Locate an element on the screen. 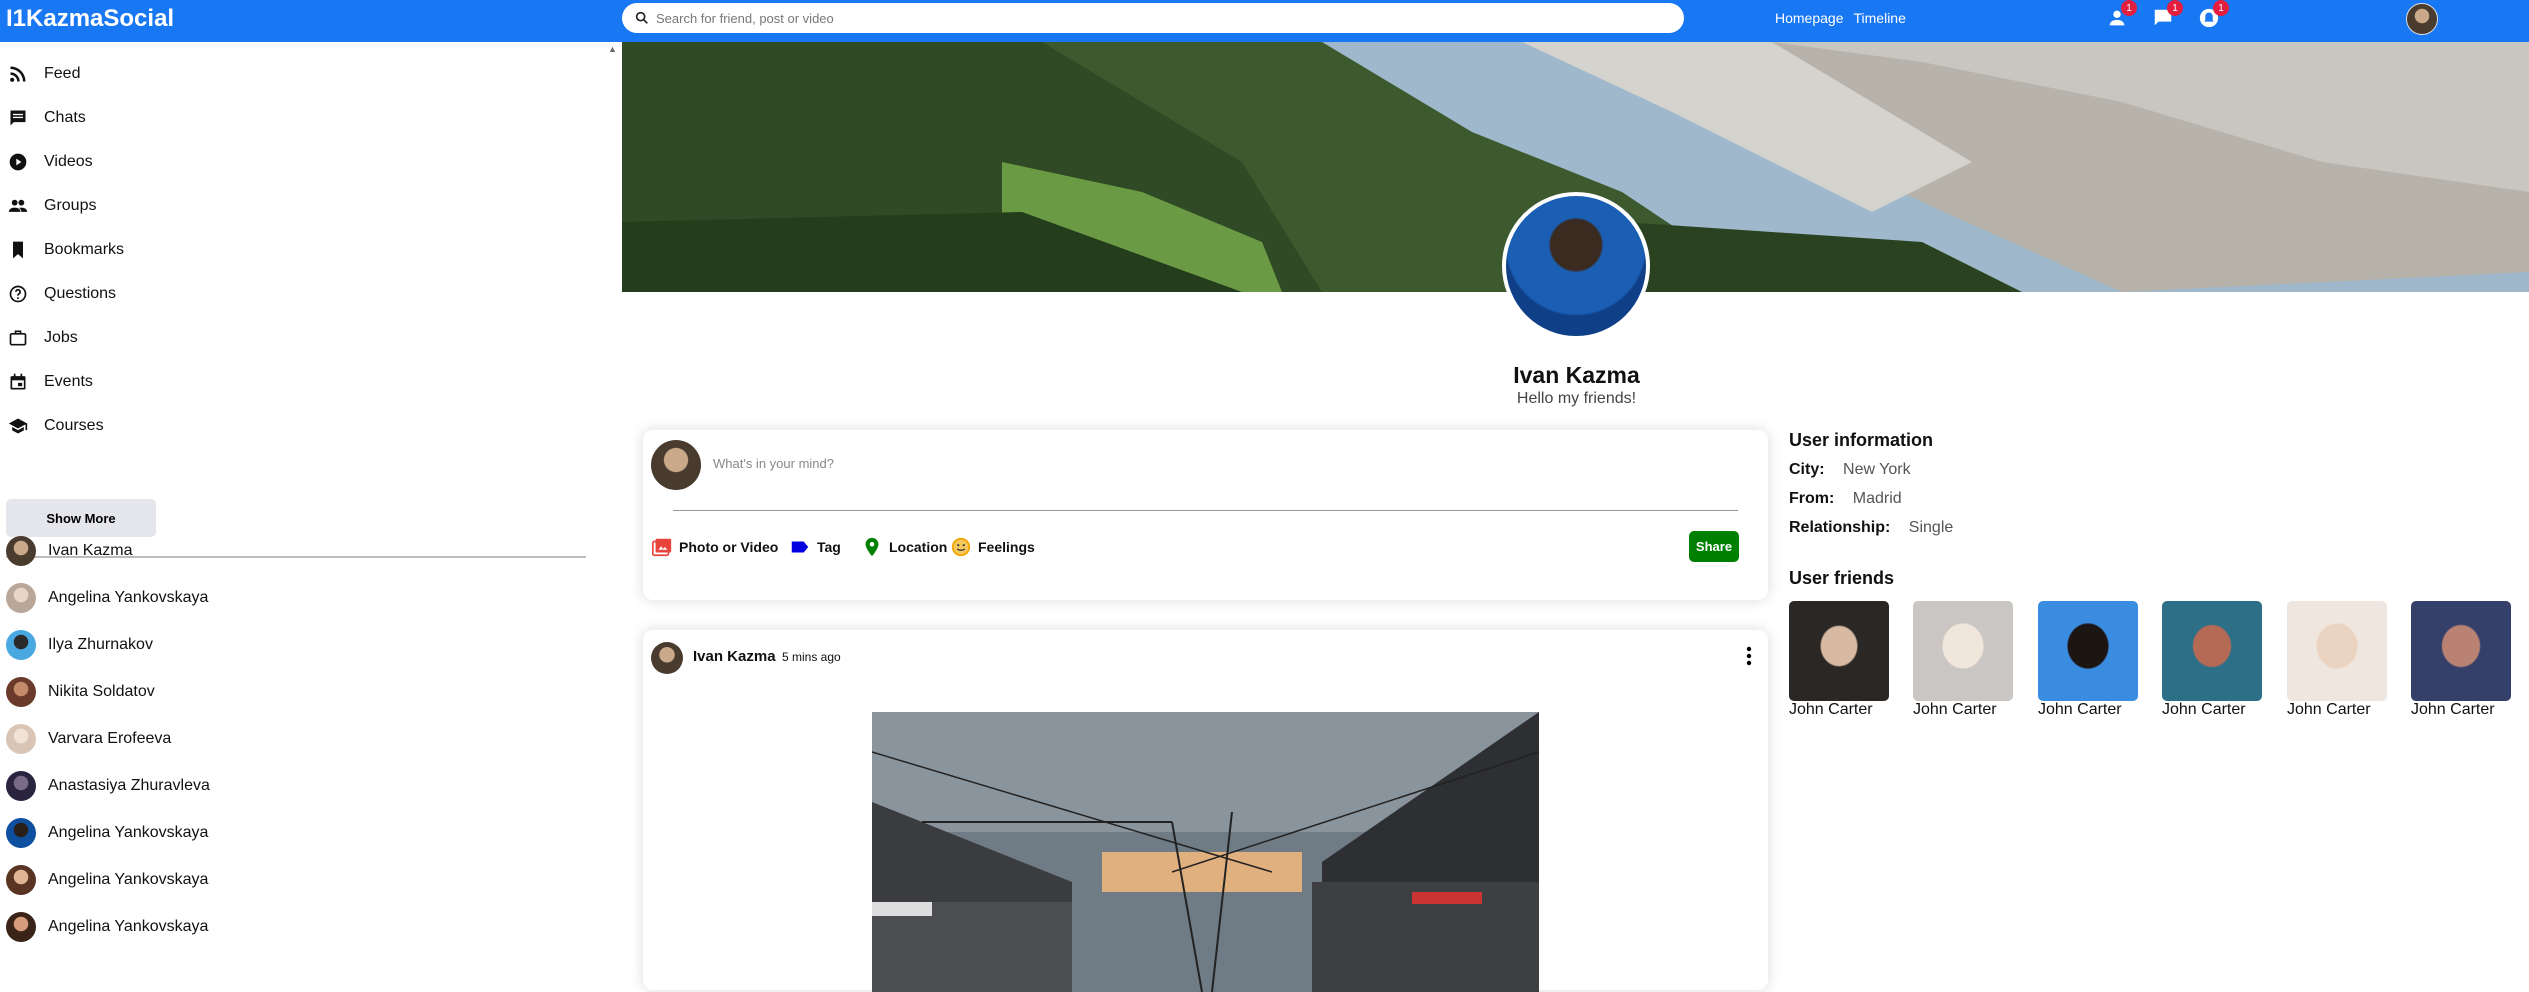 This screenshot has width=2529, height=992. friend-list-item: Varvara Erofeeva is located at coordinates (88, 739).